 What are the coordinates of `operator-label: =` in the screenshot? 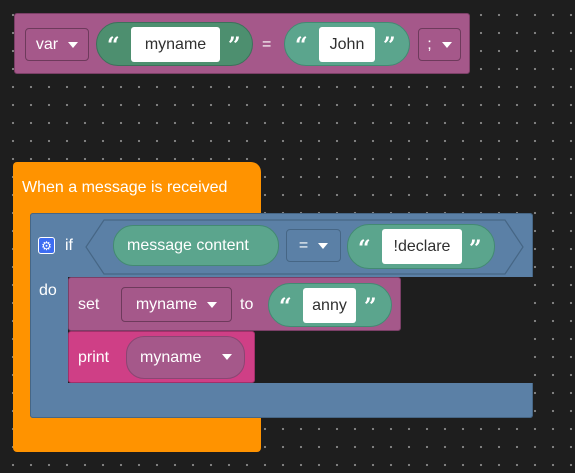 It's located at (303, 245).